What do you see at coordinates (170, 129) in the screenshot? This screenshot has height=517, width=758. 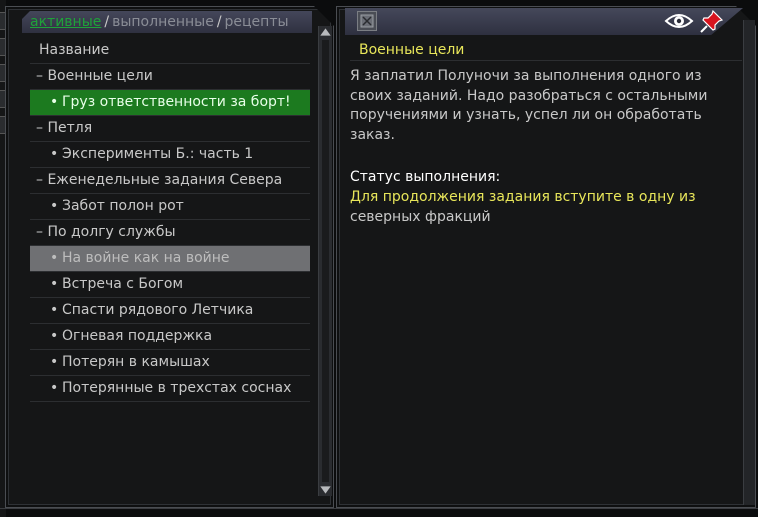 I see `quest-group-row: – Петля` at bounding box center [170, 129].